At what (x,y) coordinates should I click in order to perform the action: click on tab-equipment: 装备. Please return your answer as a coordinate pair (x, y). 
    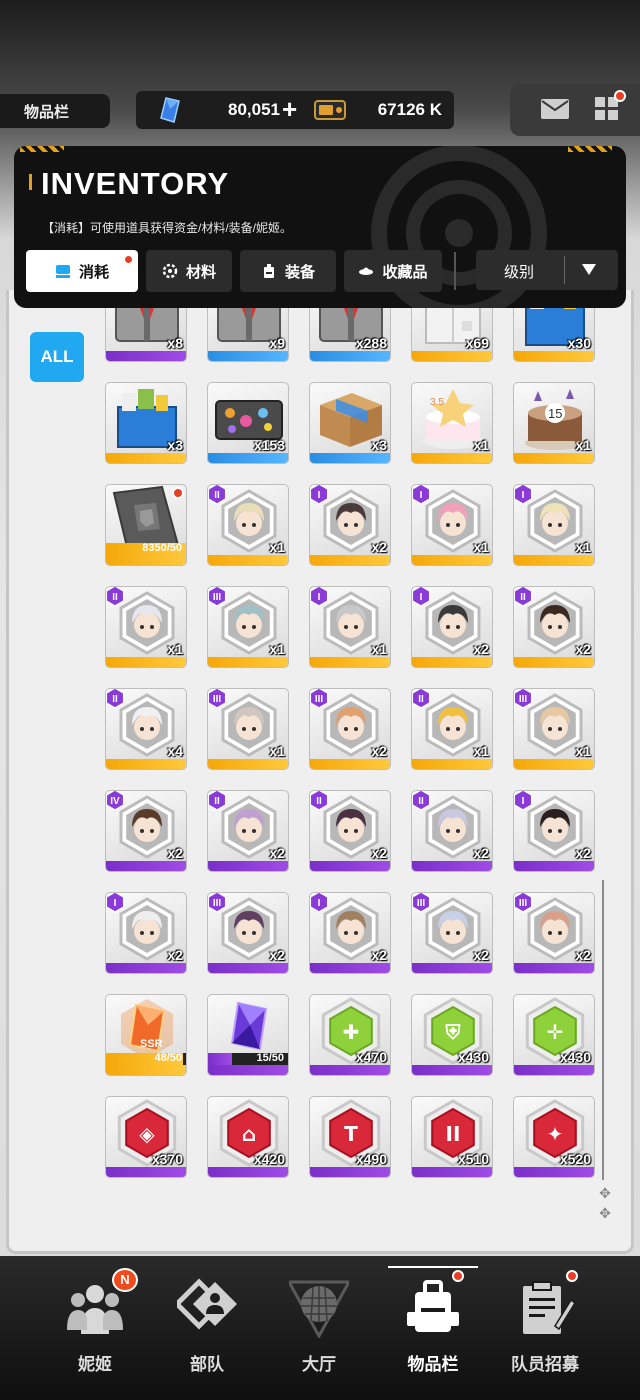
    Looking at the image, I should click on (288, 271).